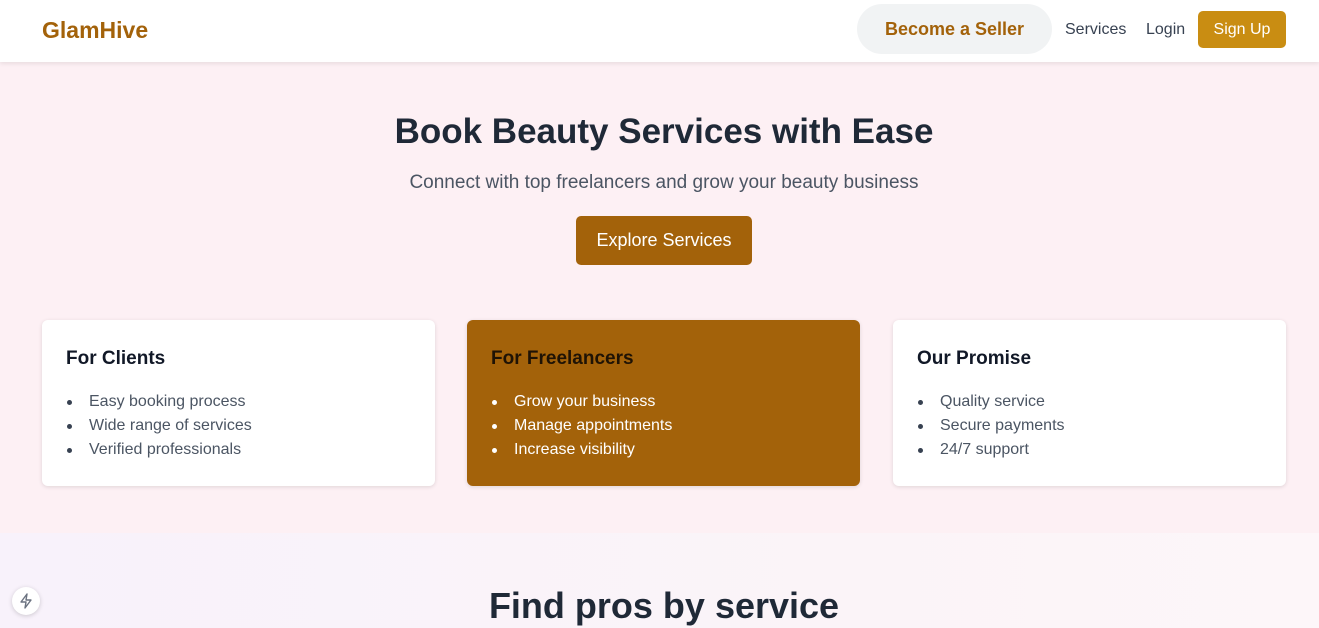 The height and width of the screenshot is (628, 1319). What do you see at coordinates (664, 240) in the screenshot?
I see `explore-services-button: Explore Services` at bounding box center [664, 240].